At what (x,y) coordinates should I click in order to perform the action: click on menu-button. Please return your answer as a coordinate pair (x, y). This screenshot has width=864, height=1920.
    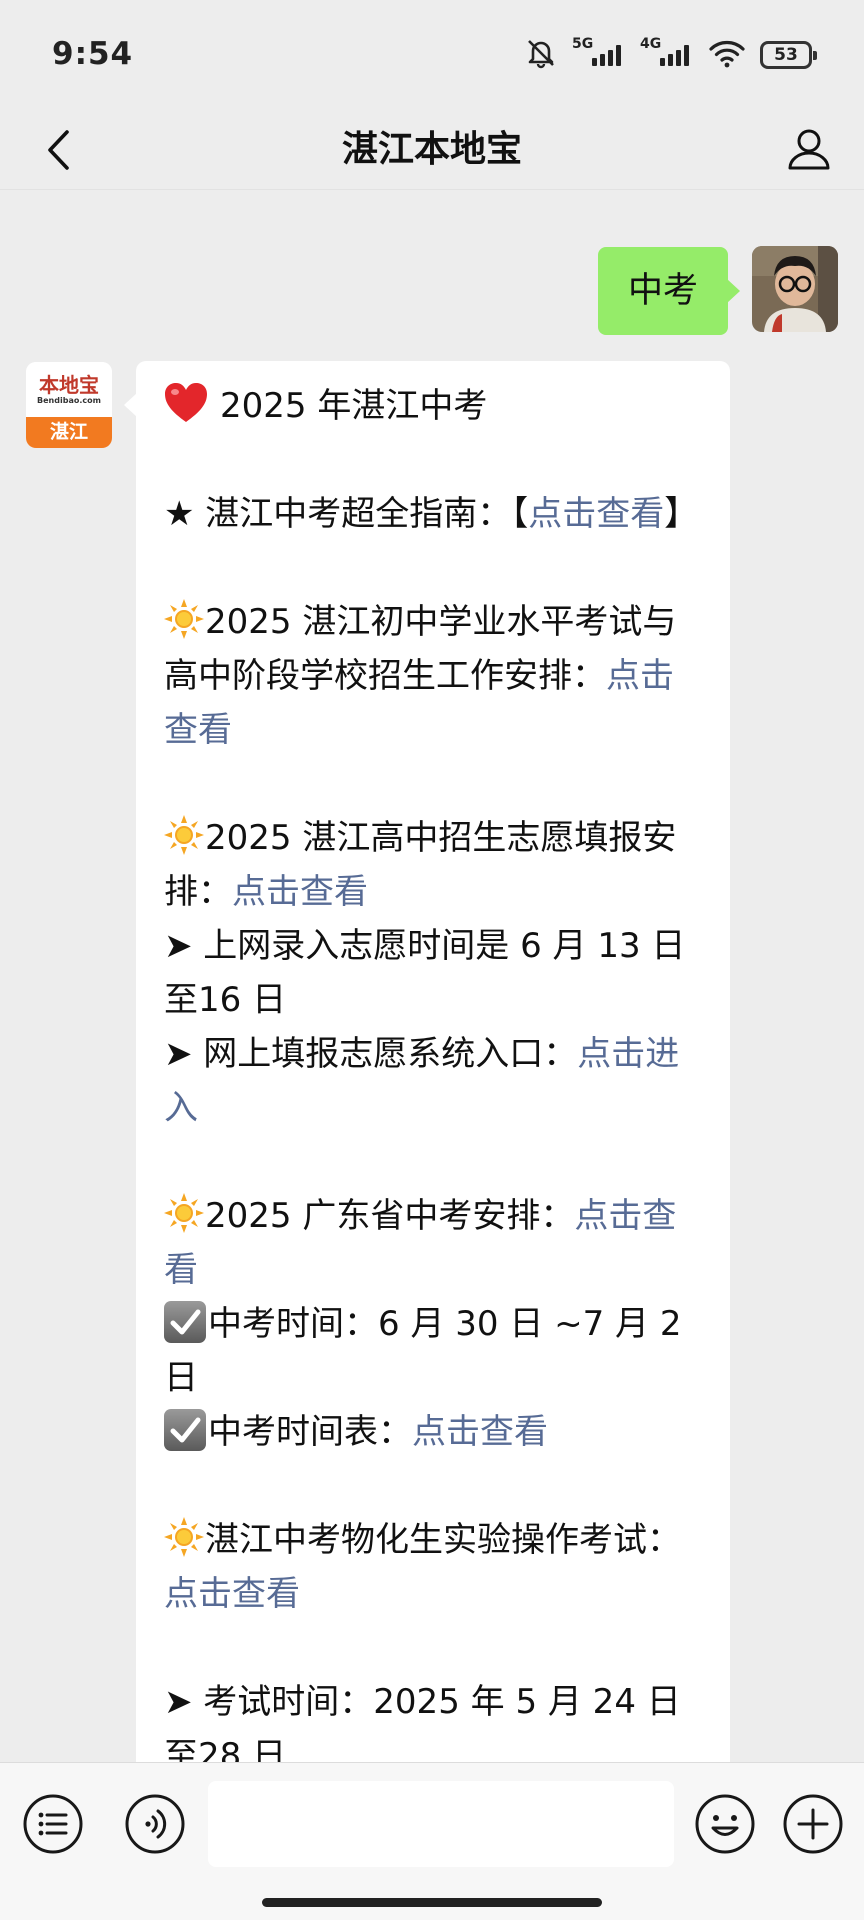
    Looking at the image, I should click on (53, 1824).